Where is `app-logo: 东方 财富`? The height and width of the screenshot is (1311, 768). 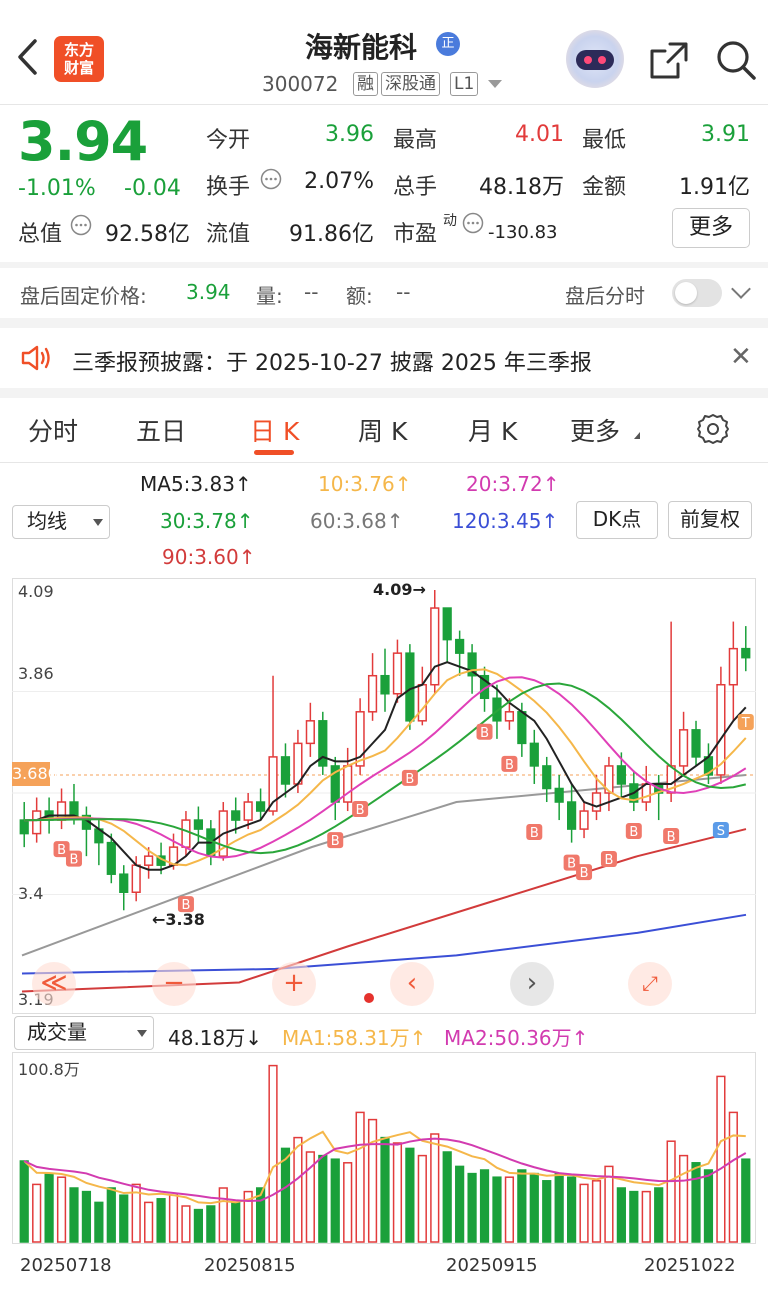 app-logo: 东方 财富 is located at coordinates (79, 59).